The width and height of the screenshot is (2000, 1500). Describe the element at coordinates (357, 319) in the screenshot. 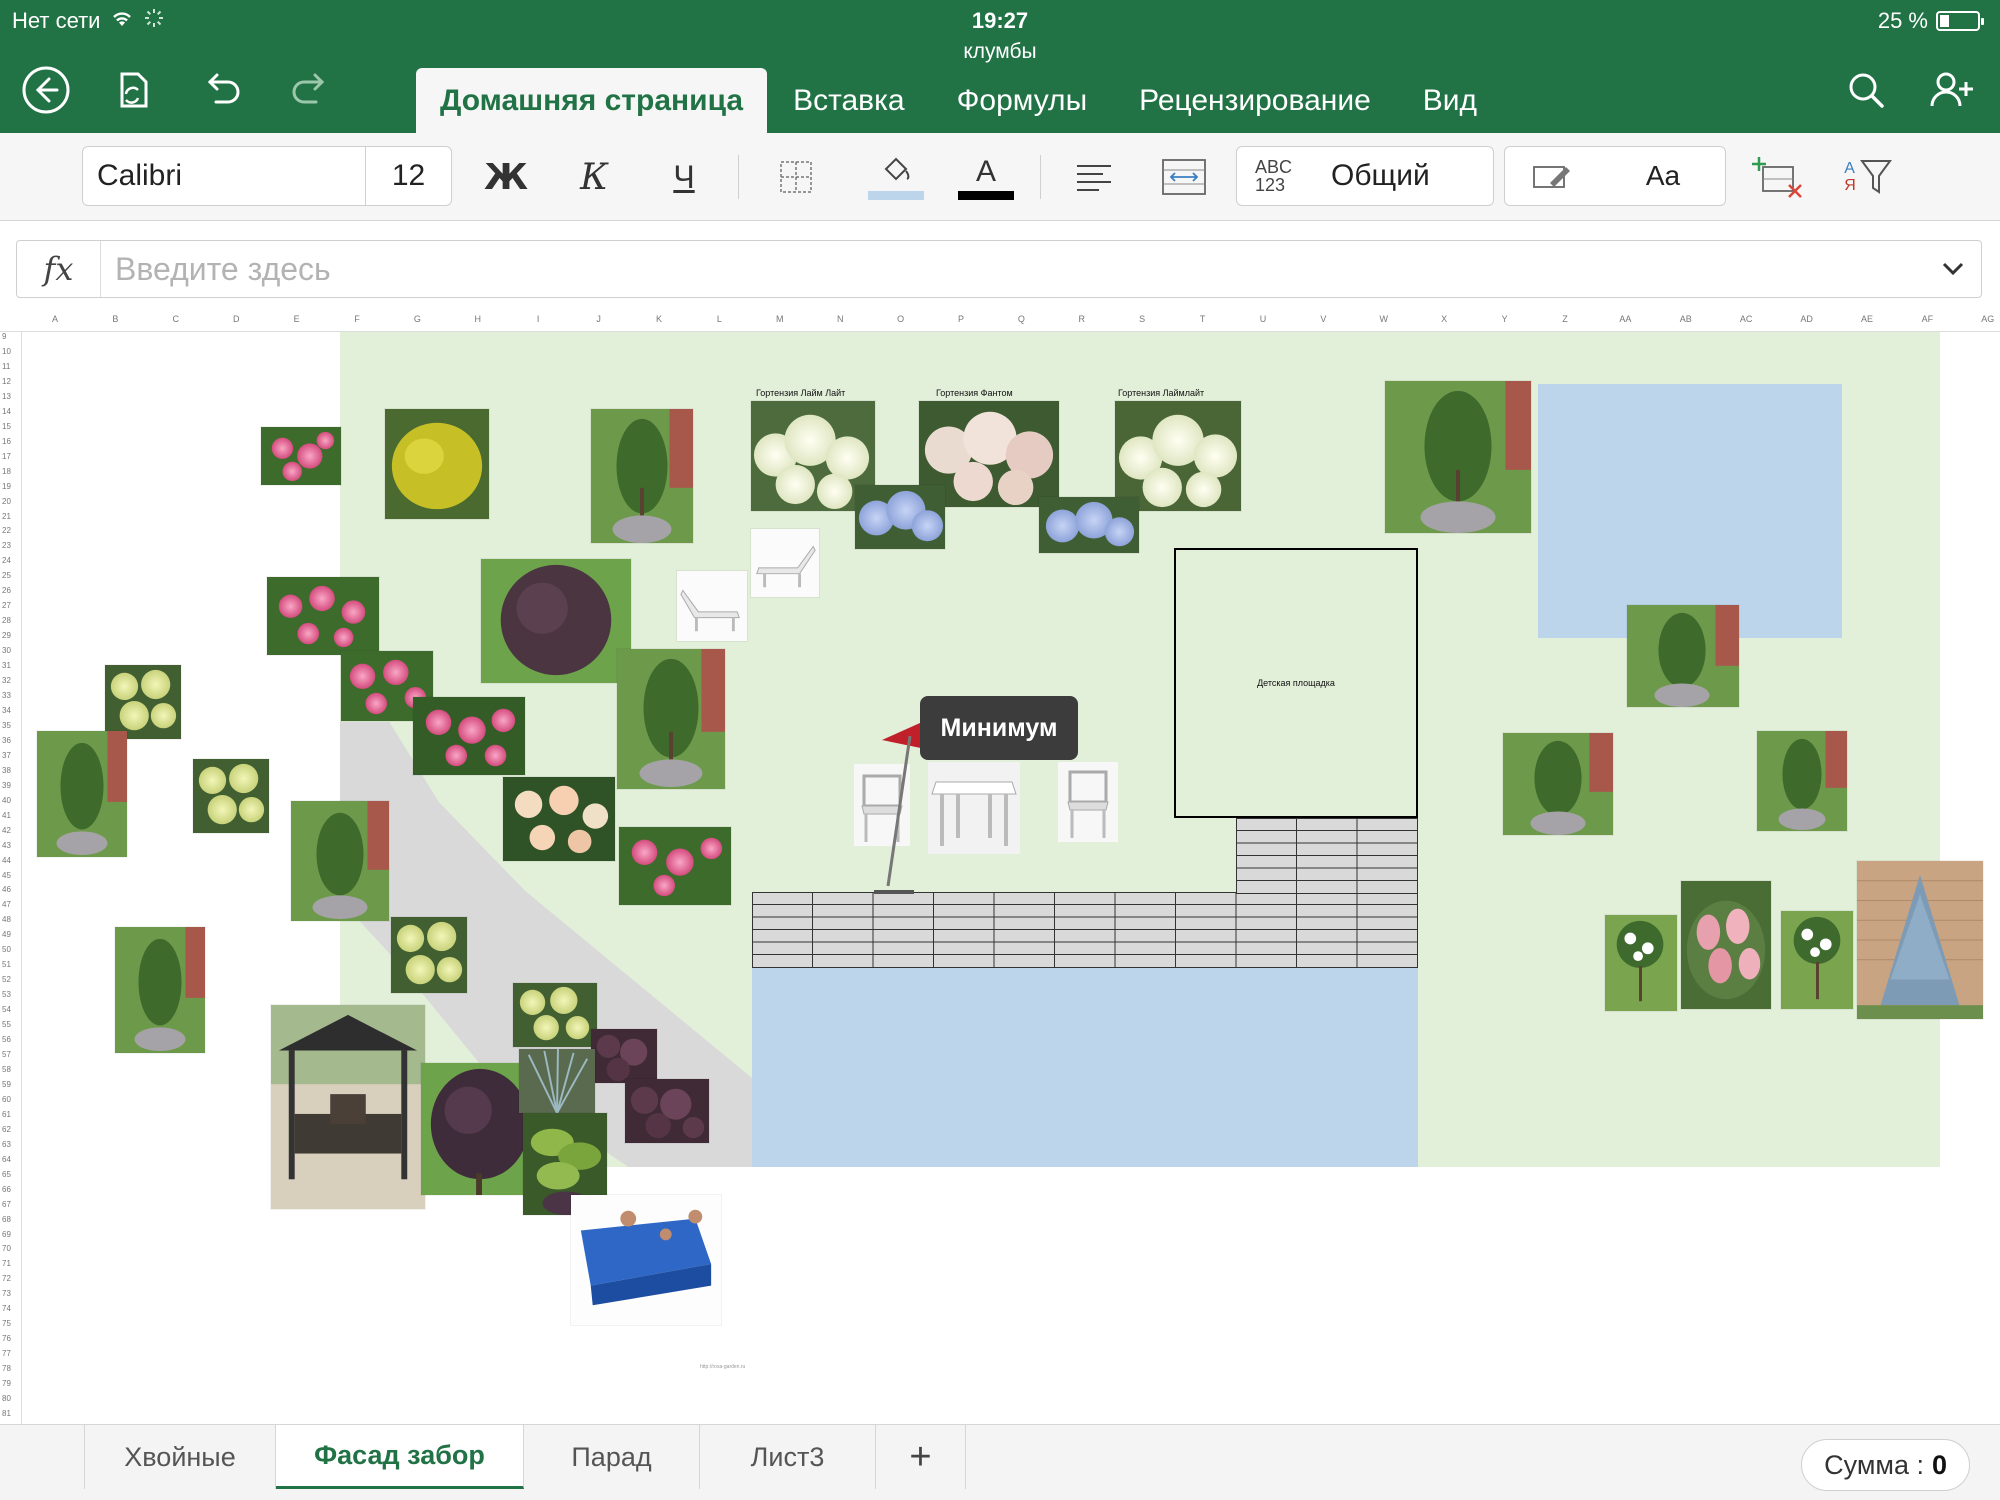

I see `column-header: F` at that location.